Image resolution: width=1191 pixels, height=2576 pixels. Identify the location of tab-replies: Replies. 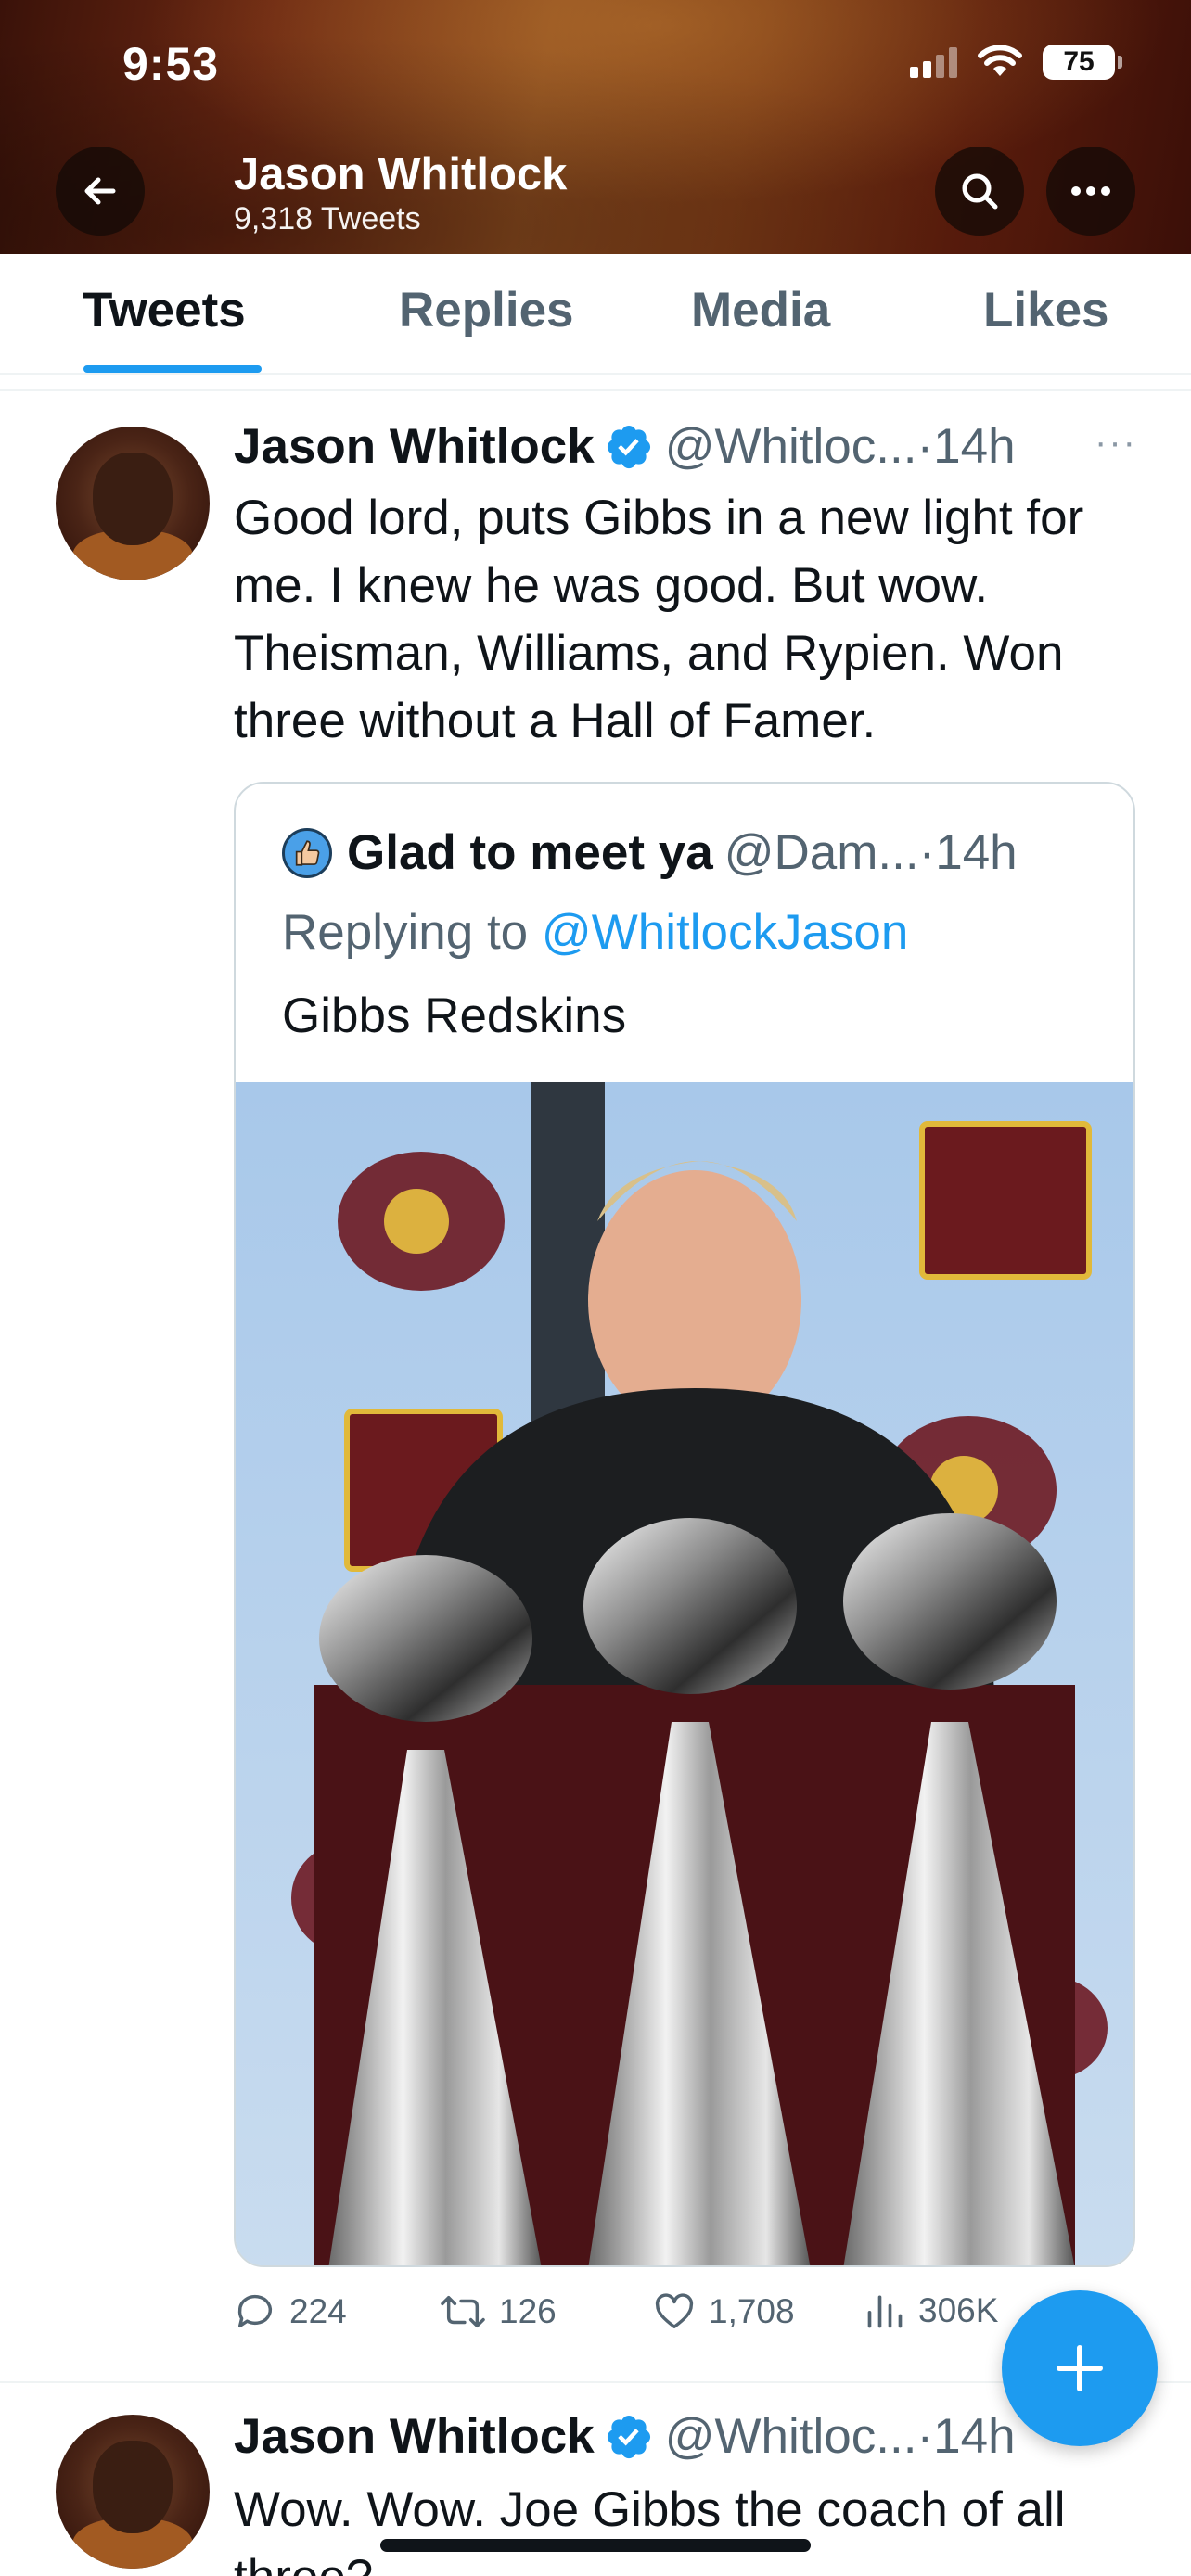
(486, 310).